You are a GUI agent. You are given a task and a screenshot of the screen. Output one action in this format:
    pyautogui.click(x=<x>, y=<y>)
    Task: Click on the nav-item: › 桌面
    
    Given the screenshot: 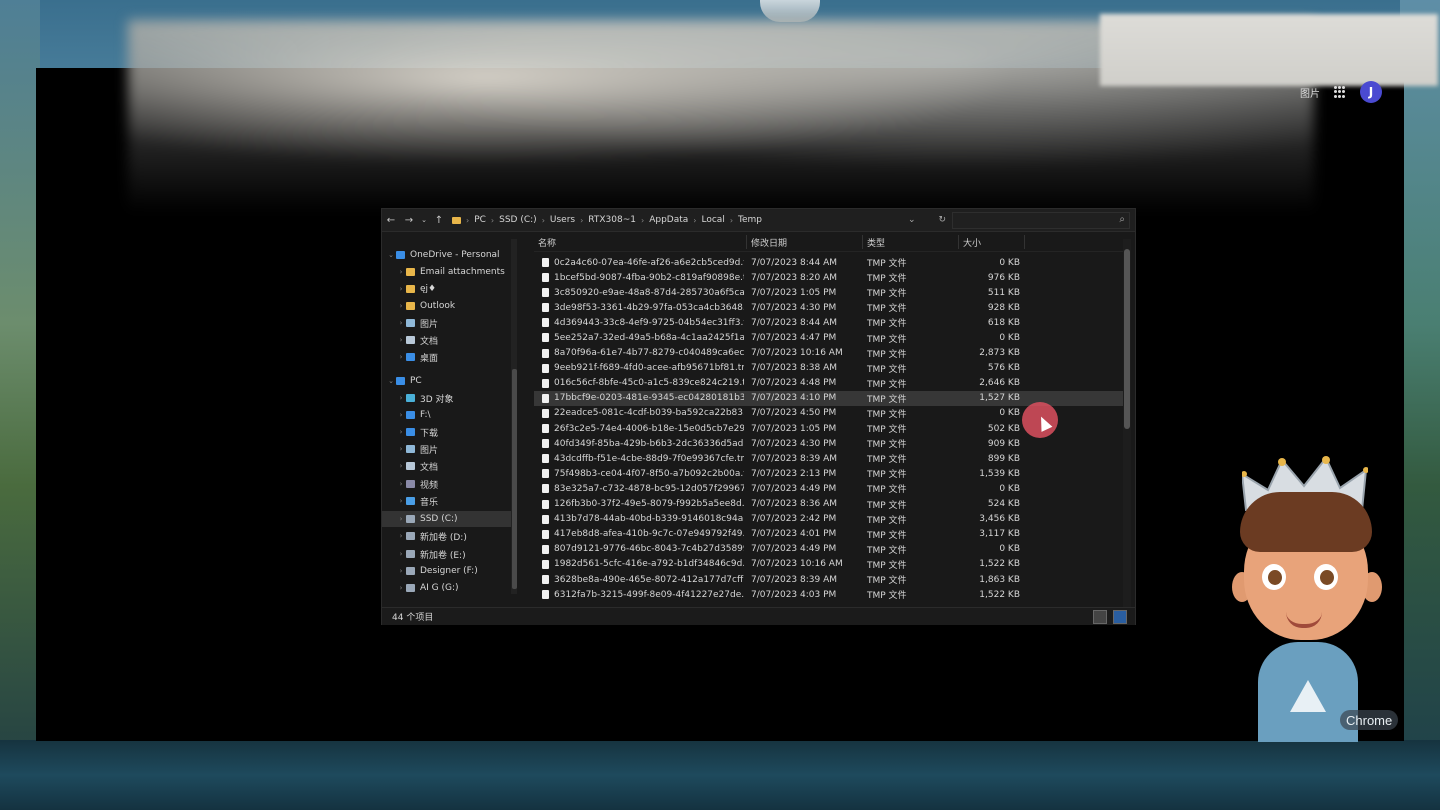 What is the action you would take?
    pyautogui.click(x=448, y=357)
    